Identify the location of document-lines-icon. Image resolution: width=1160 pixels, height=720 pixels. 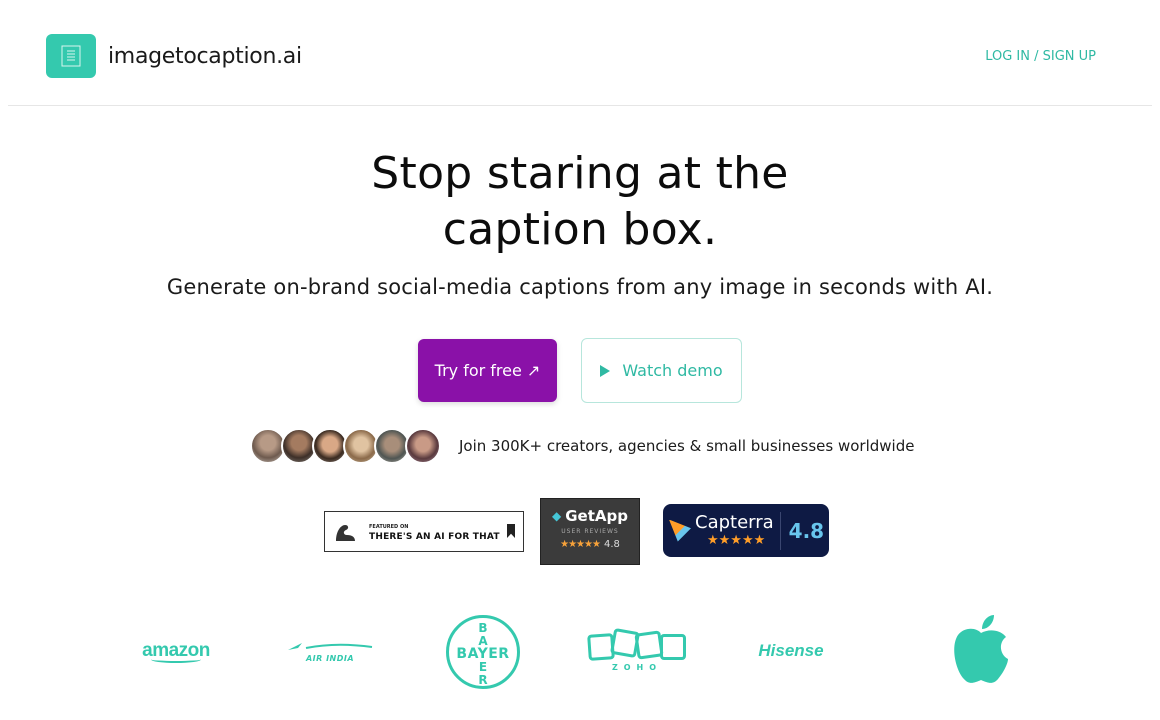
(71, 56).